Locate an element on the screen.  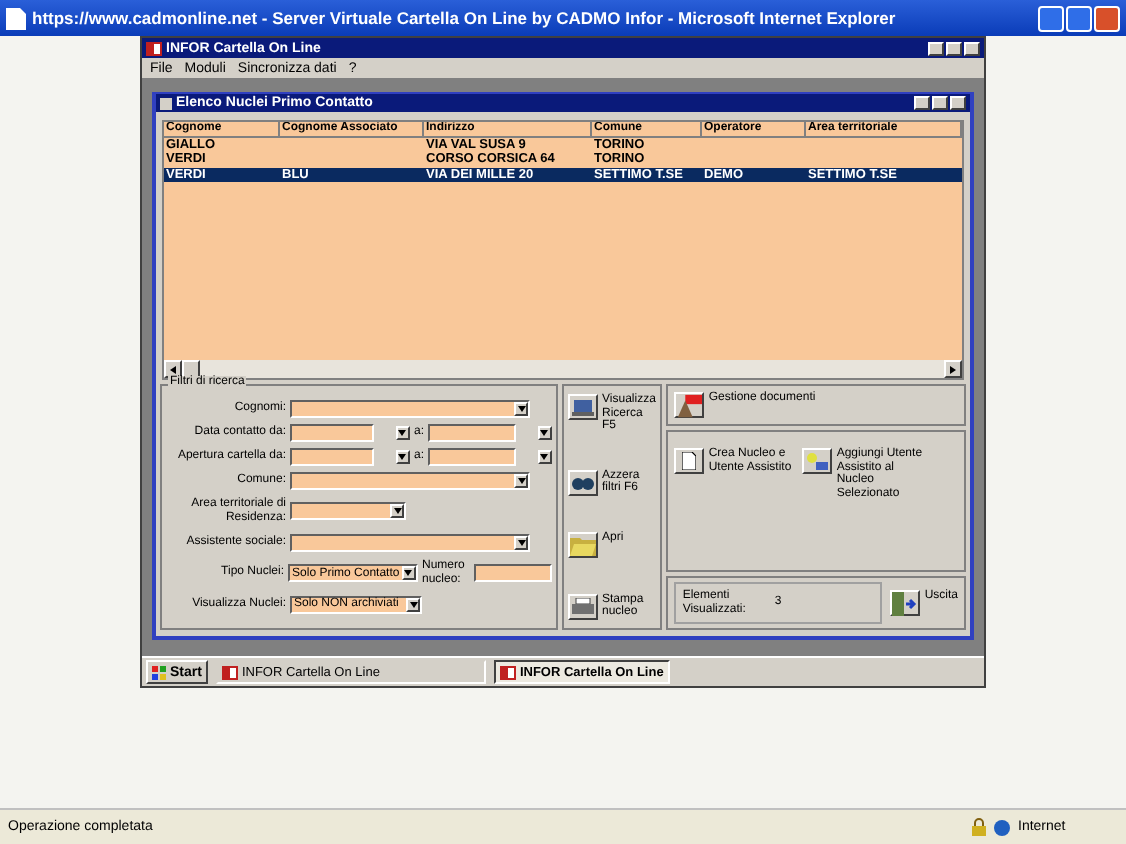
window-title: https://www.cadmonline.net - Server Virtuale Cartella On Line by CADMO Infor - Microsoft Internet Explorer is located at coordinates (464, 18).